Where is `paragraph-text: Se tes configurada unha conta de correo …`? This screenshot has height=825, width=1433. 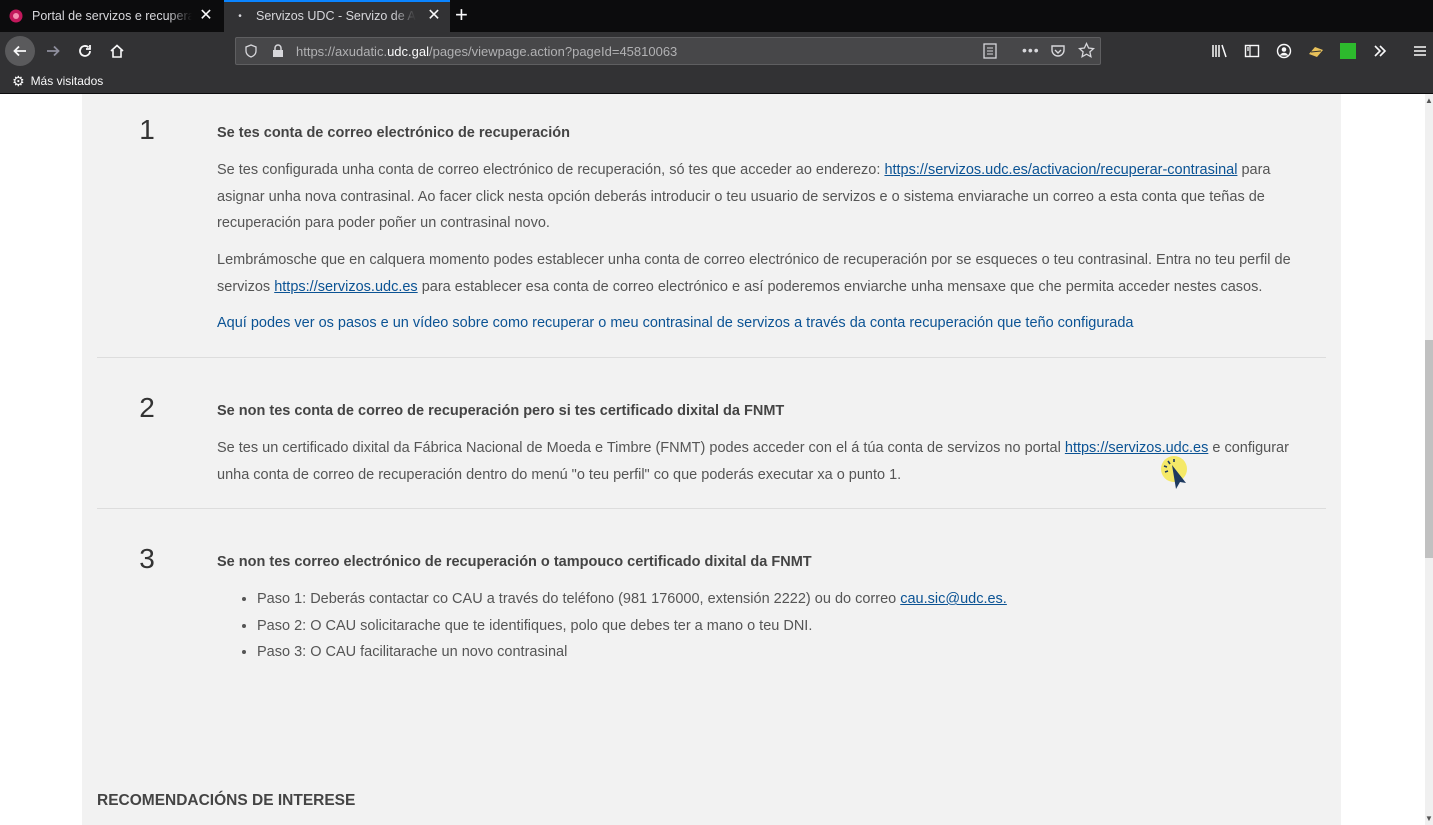 paragraph-text: Se tes configurada unha conta de correo … is located at coordinates (551, 170).